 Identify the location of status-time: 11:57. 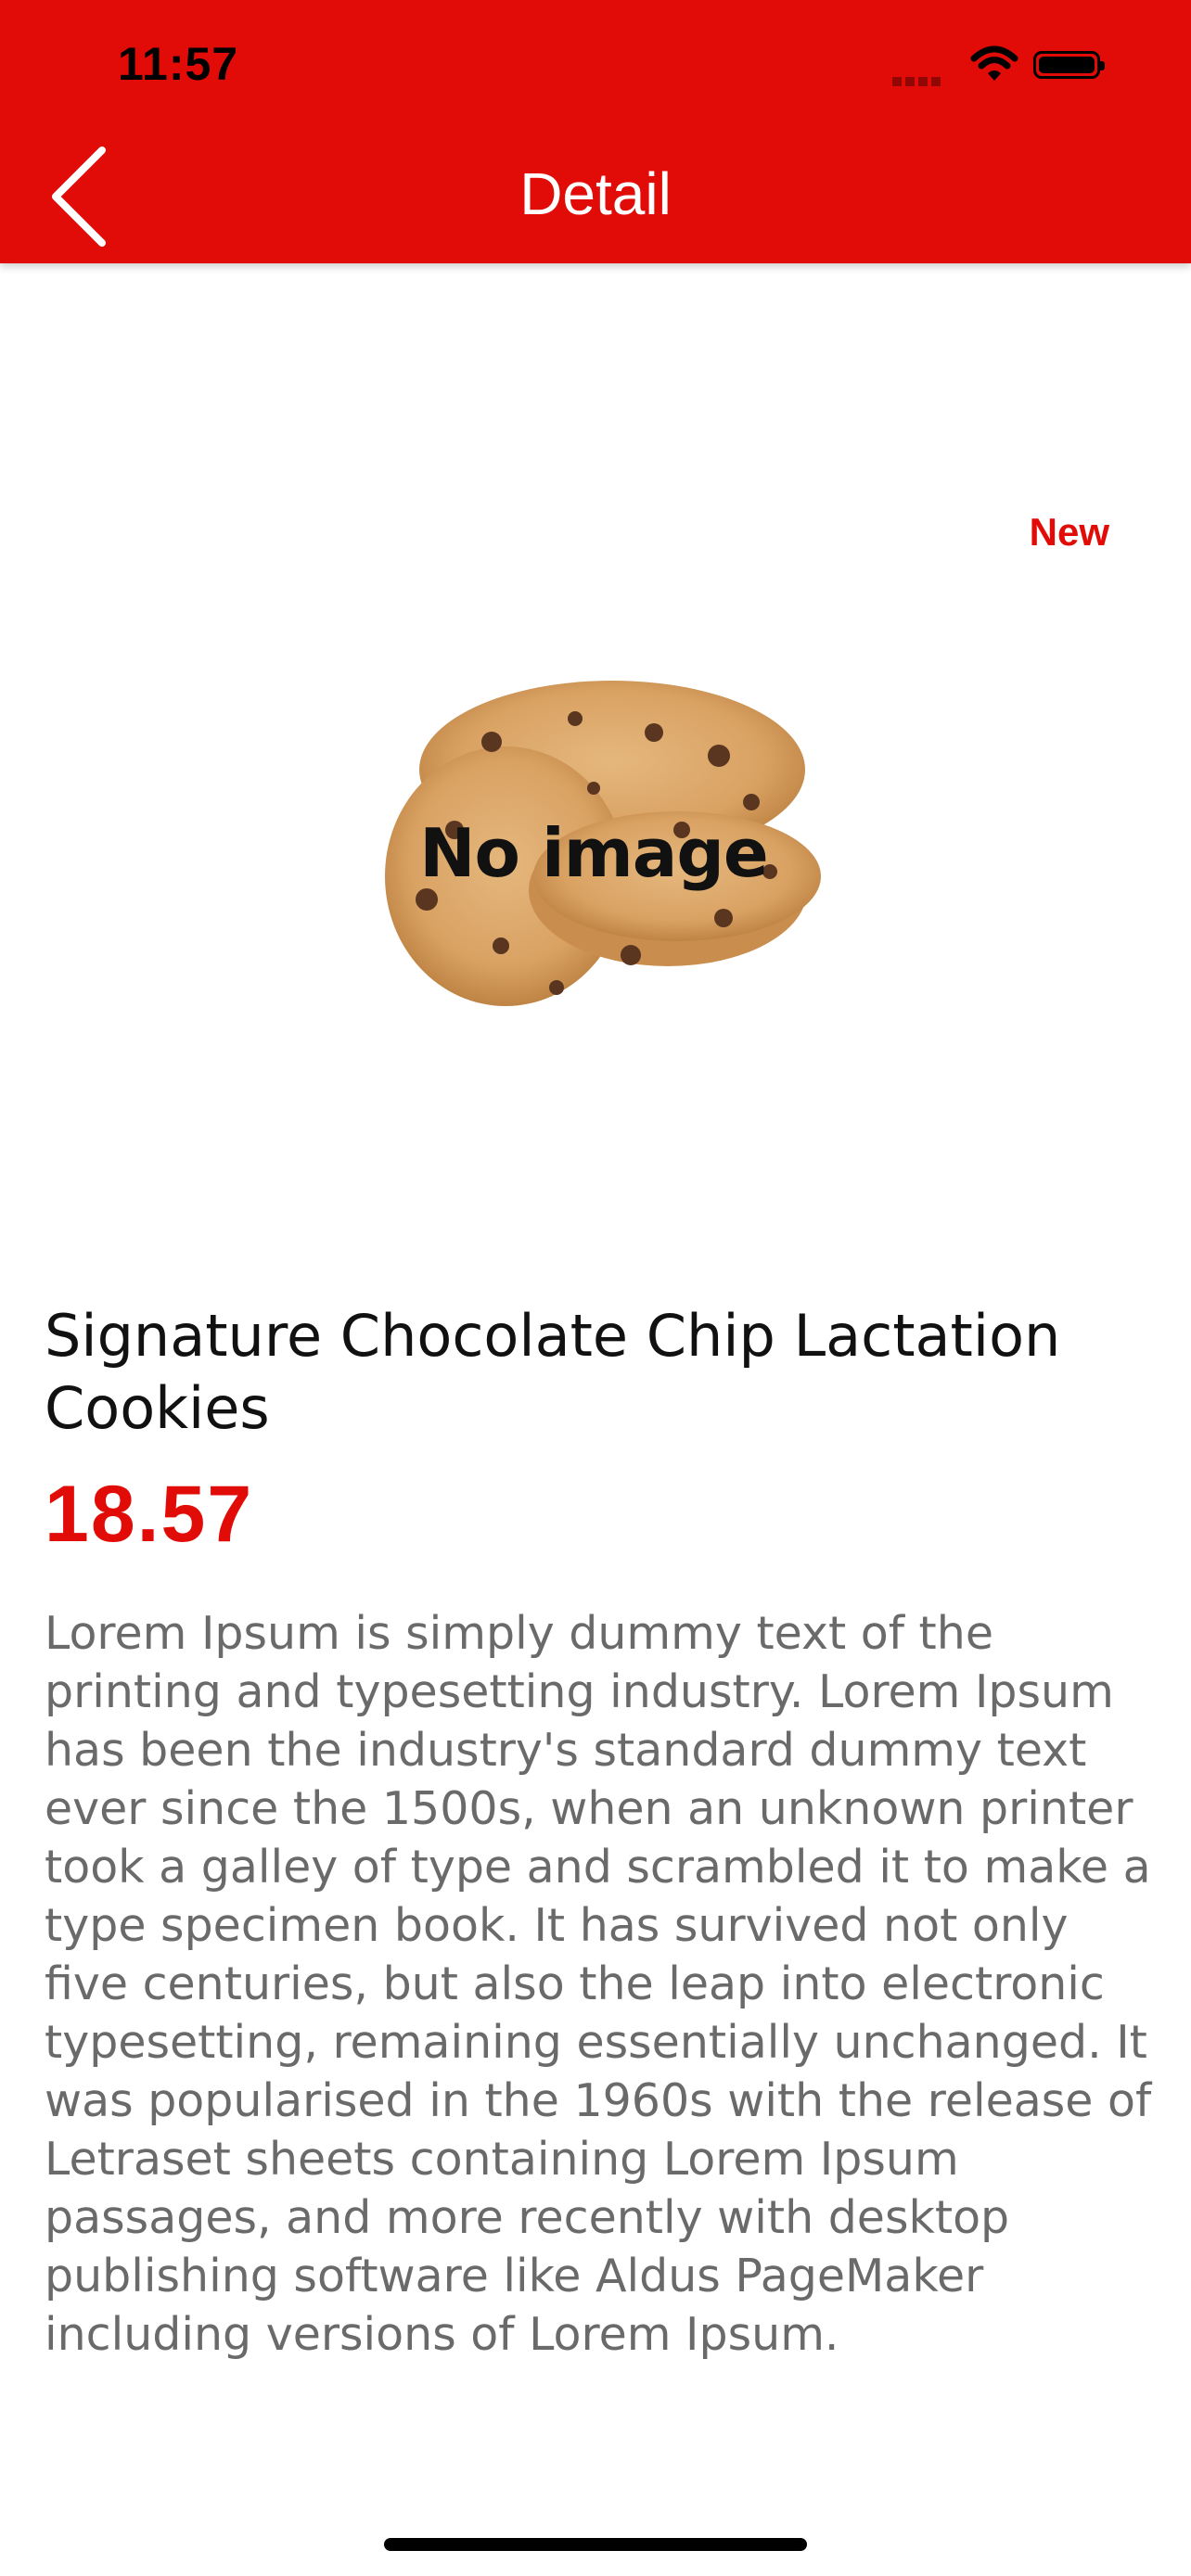
(178, 64).